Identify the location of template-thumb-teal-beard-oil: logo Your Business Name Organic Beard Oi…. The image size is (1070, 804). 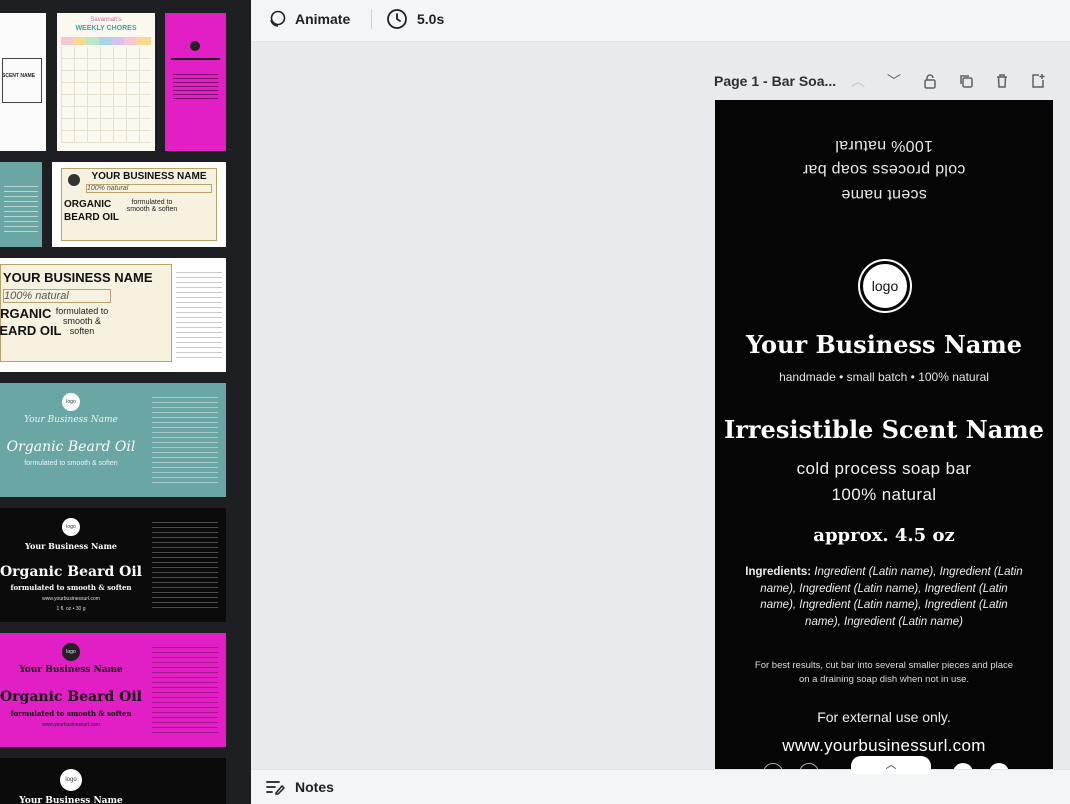
(113, 440).